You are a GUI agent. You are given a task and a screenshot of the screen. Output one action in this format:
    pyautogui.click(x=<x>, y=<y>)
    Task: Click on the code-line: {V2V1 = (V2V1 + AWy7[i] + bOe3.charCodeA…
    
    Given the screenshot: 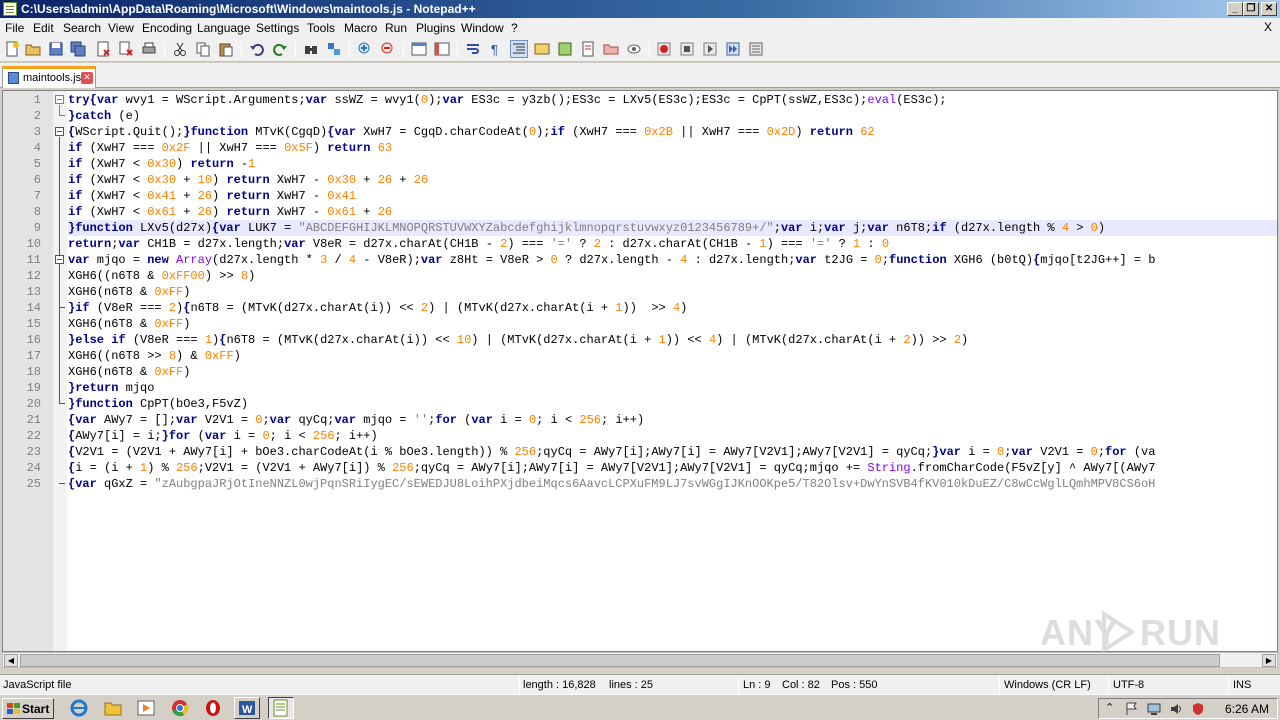 What is the action you would take?
    pyautogui.click(x=611, y=452)
    